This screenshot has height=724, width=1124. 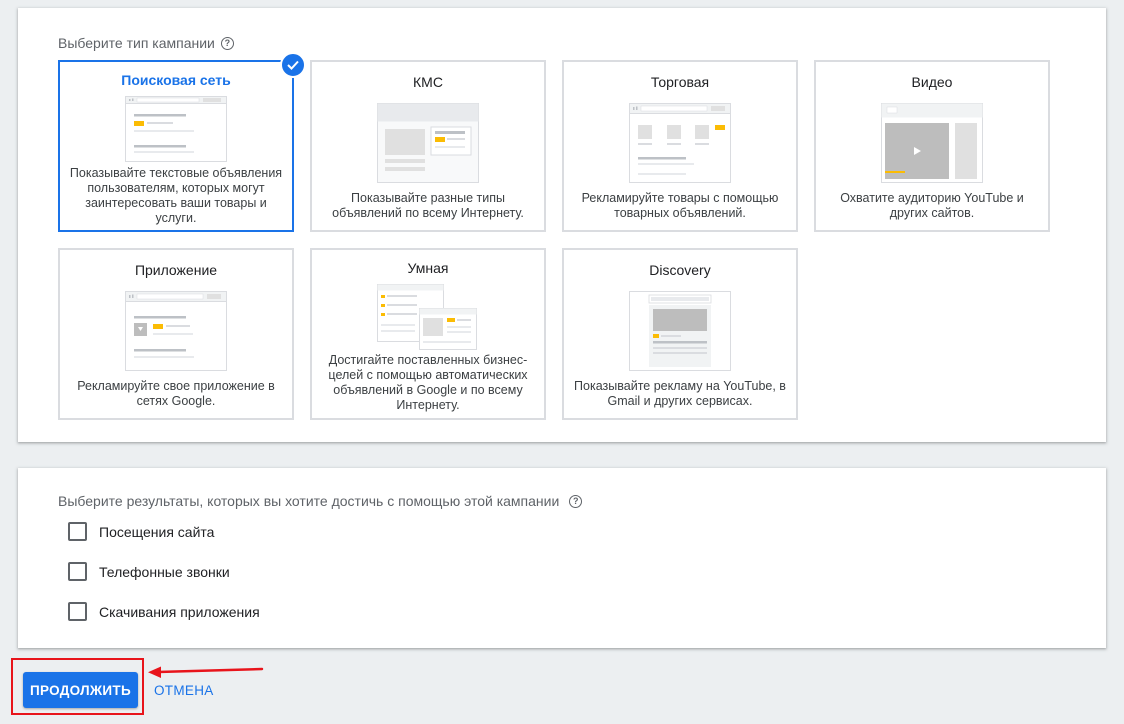 I want to click on selected-check-icon, so click(x=293, y=65).